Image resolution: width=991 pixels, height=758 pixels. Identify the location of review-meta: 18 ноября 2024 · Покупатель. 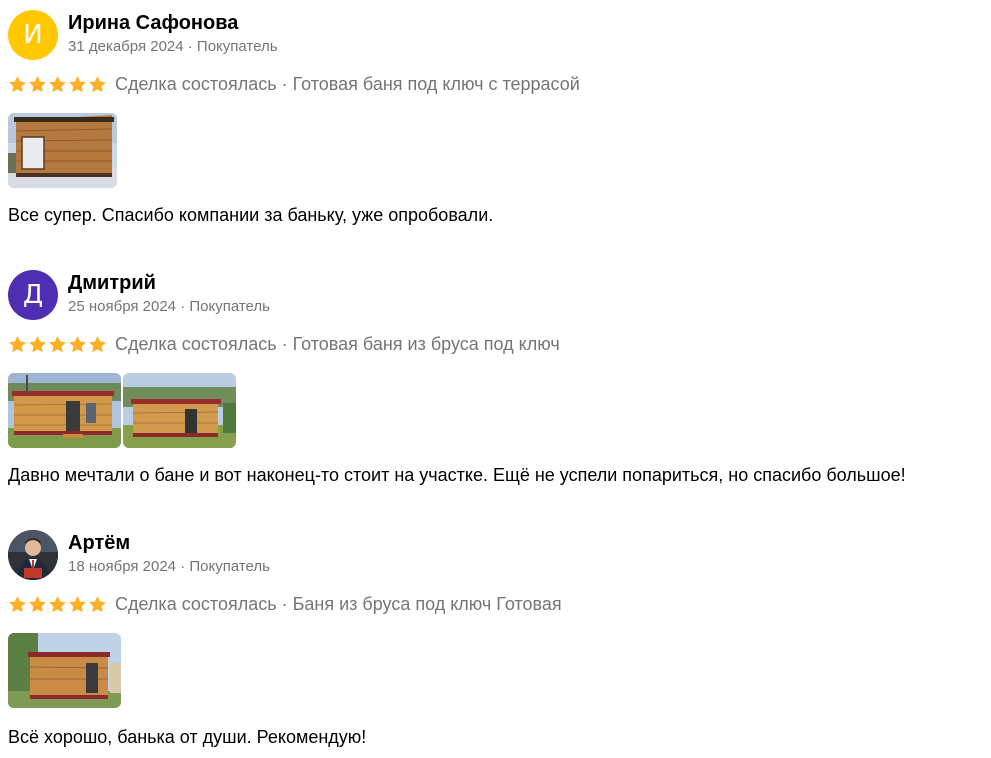
(169, 566).